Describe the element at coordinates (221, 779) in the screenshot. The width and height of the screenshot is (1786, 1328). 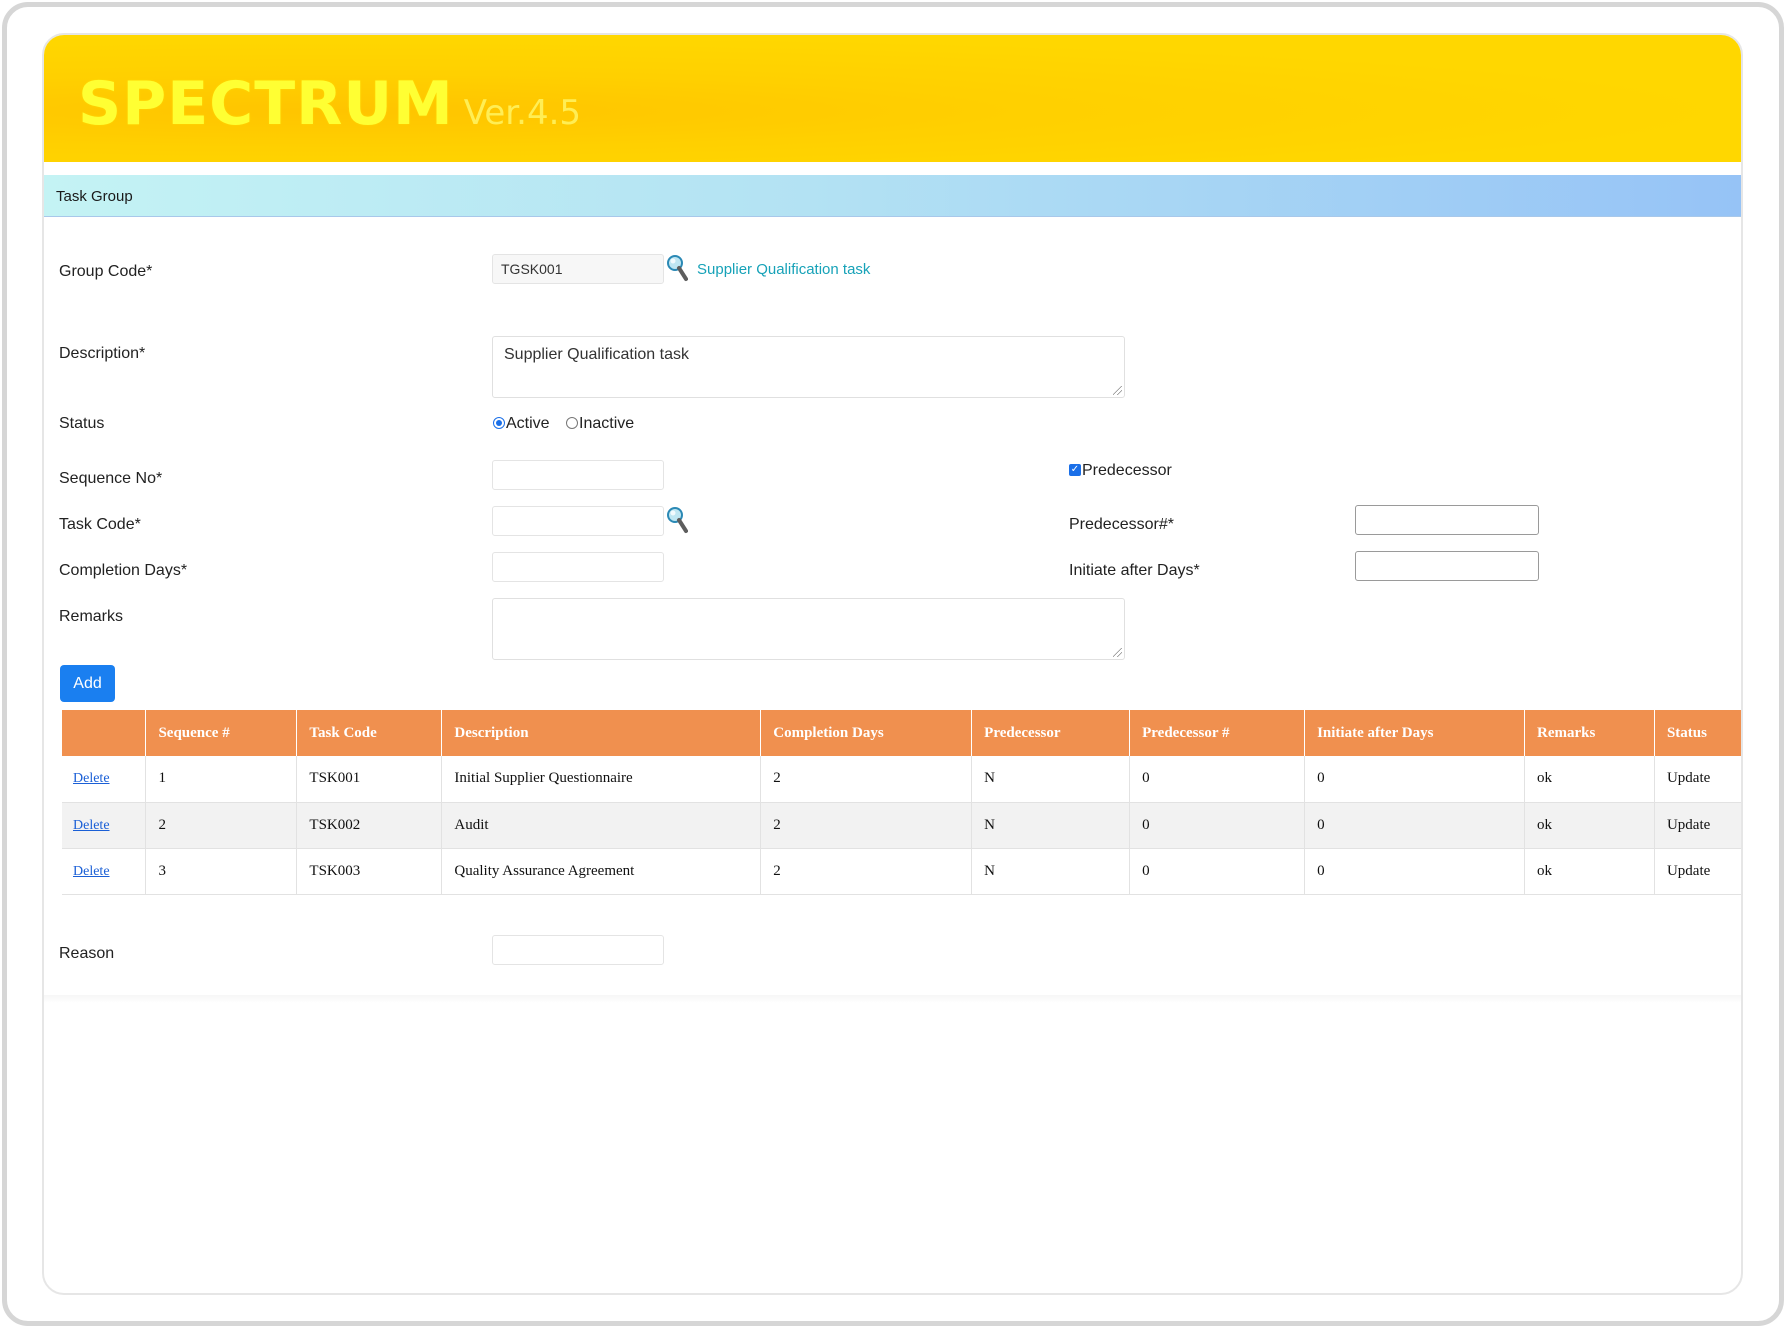
I see `table-cell: 1` at that location.